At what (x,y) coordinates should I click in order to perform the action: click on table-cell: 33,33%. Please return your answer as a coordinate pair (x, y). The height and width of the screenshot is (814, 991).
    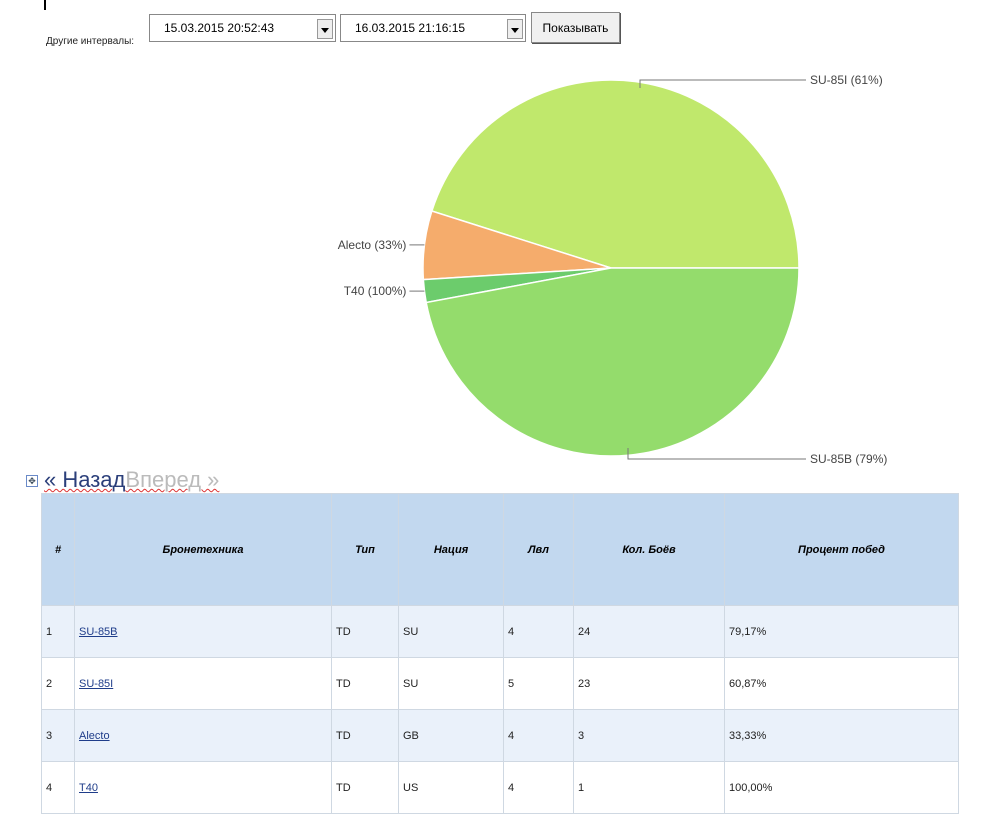
    Looking at the image, I should click on (841, 735).